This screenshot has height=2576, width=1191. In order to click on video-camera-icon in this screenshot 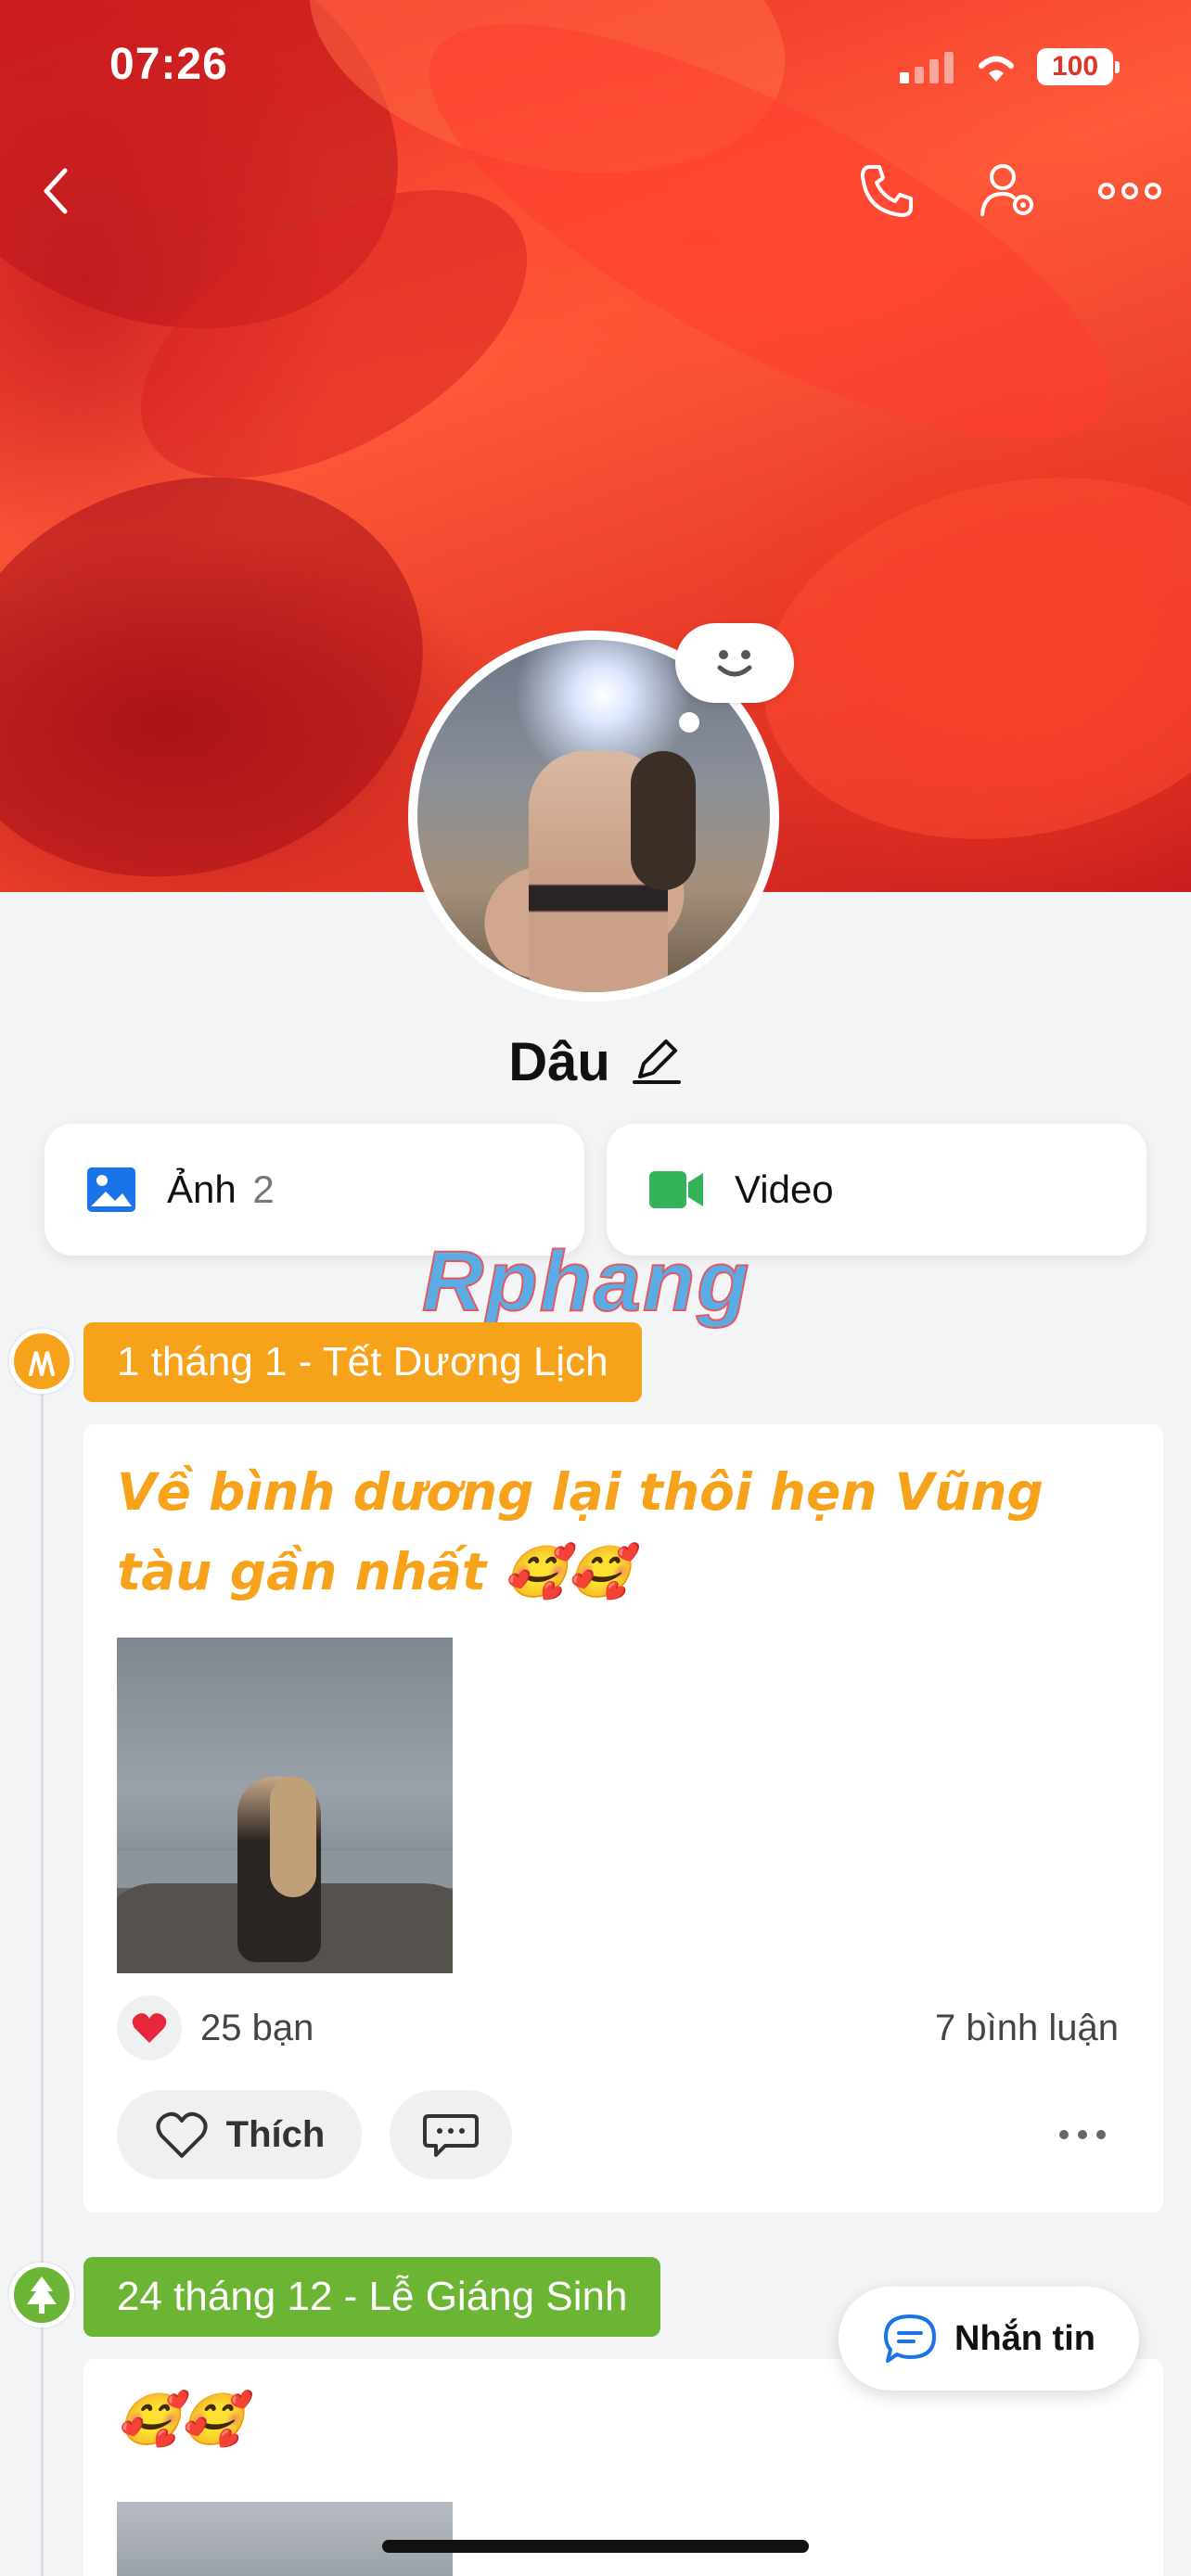, I will do `click(676, 1190)`.